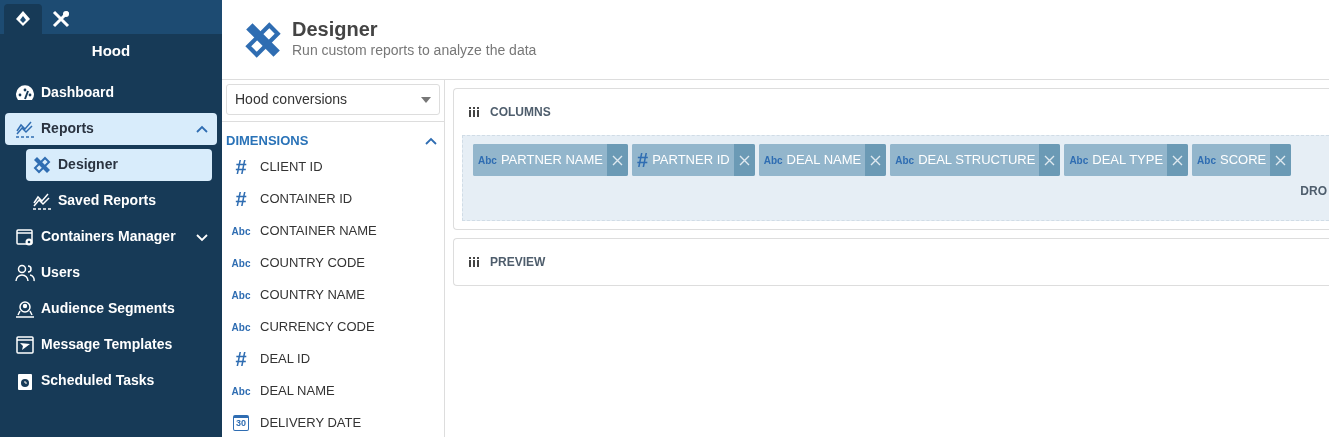 Image resolution: width=1329 pixels, height=437 pixels. Describe the element at coordinates (414, 50) in the screenshot. I see `page-subtitle: Run custom reports to analyze the data` at that location.